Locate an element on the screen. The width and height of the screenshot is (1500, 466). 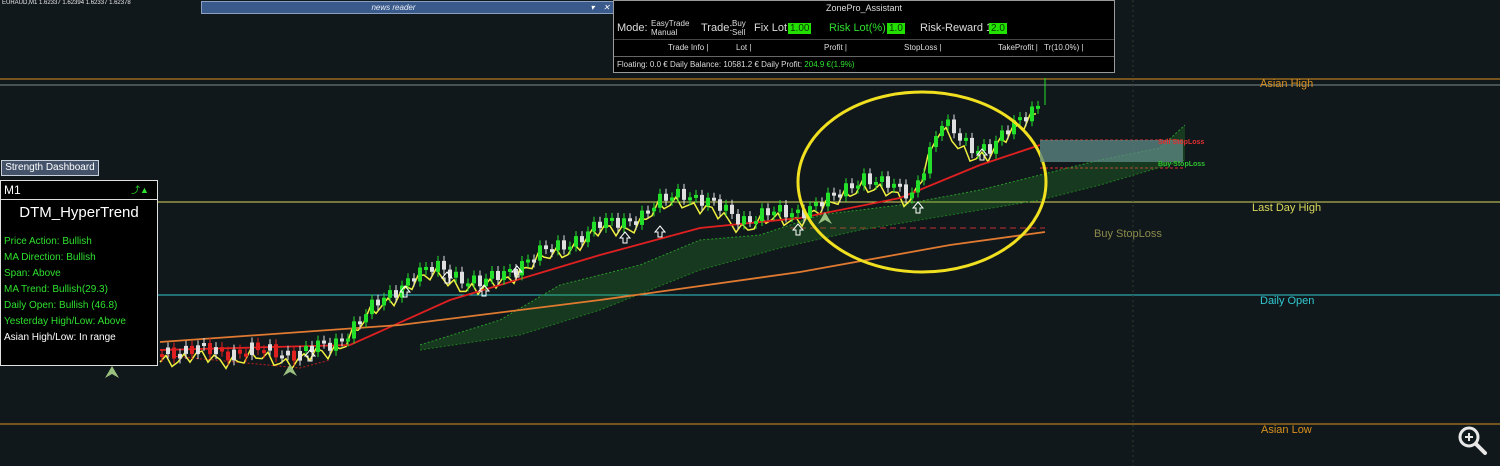
daily-profit-label: Daily Profit: is located at coordinates (782, 64).